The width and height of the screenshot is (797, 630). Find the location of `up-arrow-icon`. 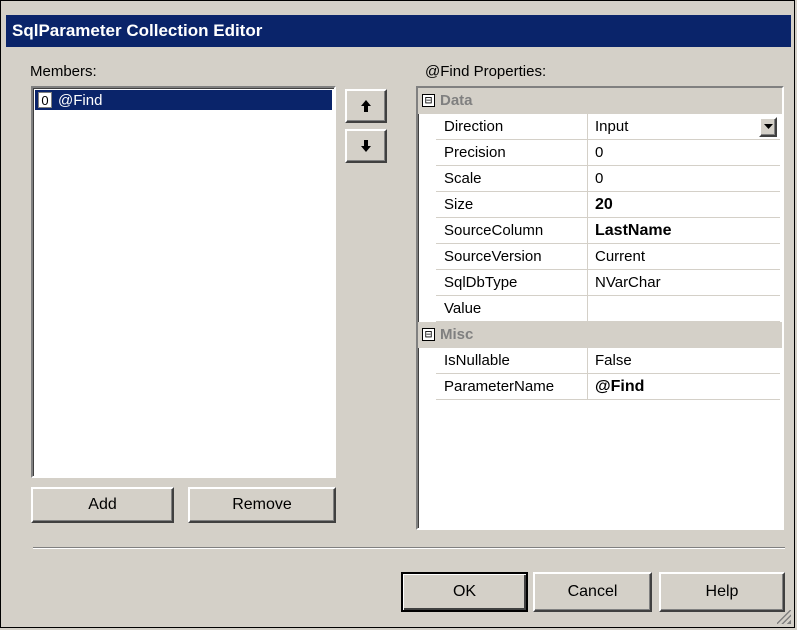

up-arrow-icon is located at coordinates (366, 106).